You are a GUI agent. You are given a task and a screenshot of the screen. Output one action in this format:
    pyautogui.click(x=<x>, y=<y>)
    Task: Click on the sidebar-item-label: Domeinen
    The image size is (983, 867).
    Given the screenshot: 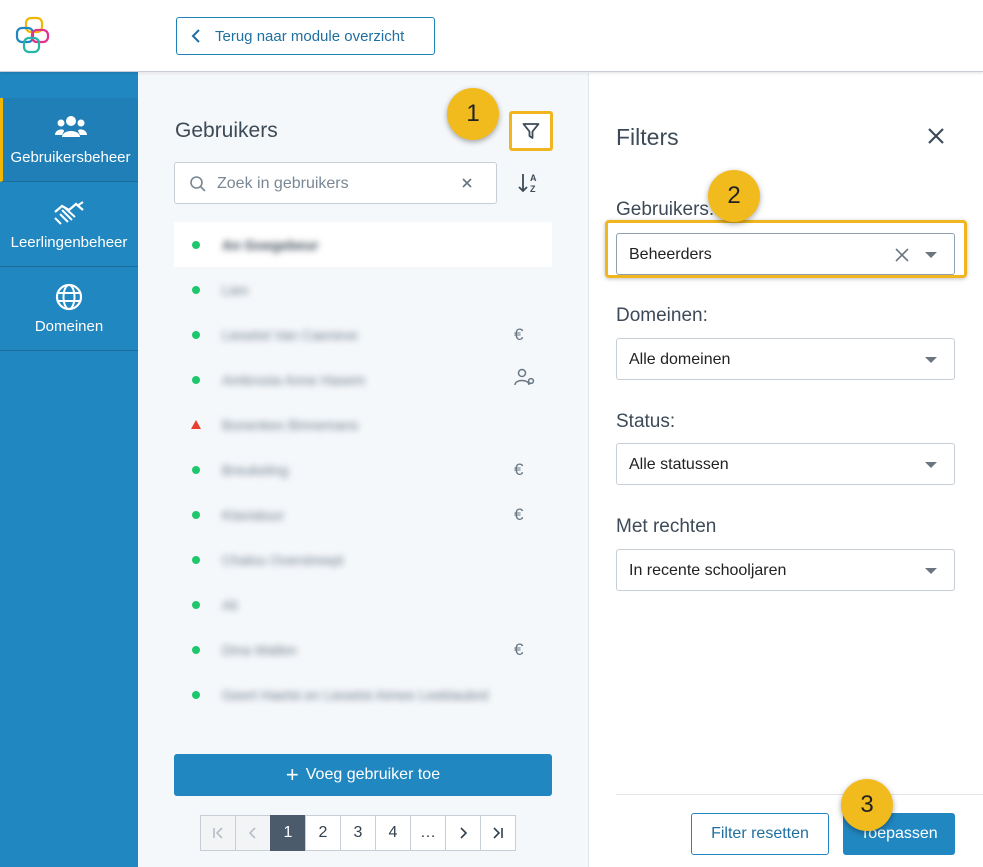 What is the action you would take?
    pyautogui.click(x=69, y=326)
    